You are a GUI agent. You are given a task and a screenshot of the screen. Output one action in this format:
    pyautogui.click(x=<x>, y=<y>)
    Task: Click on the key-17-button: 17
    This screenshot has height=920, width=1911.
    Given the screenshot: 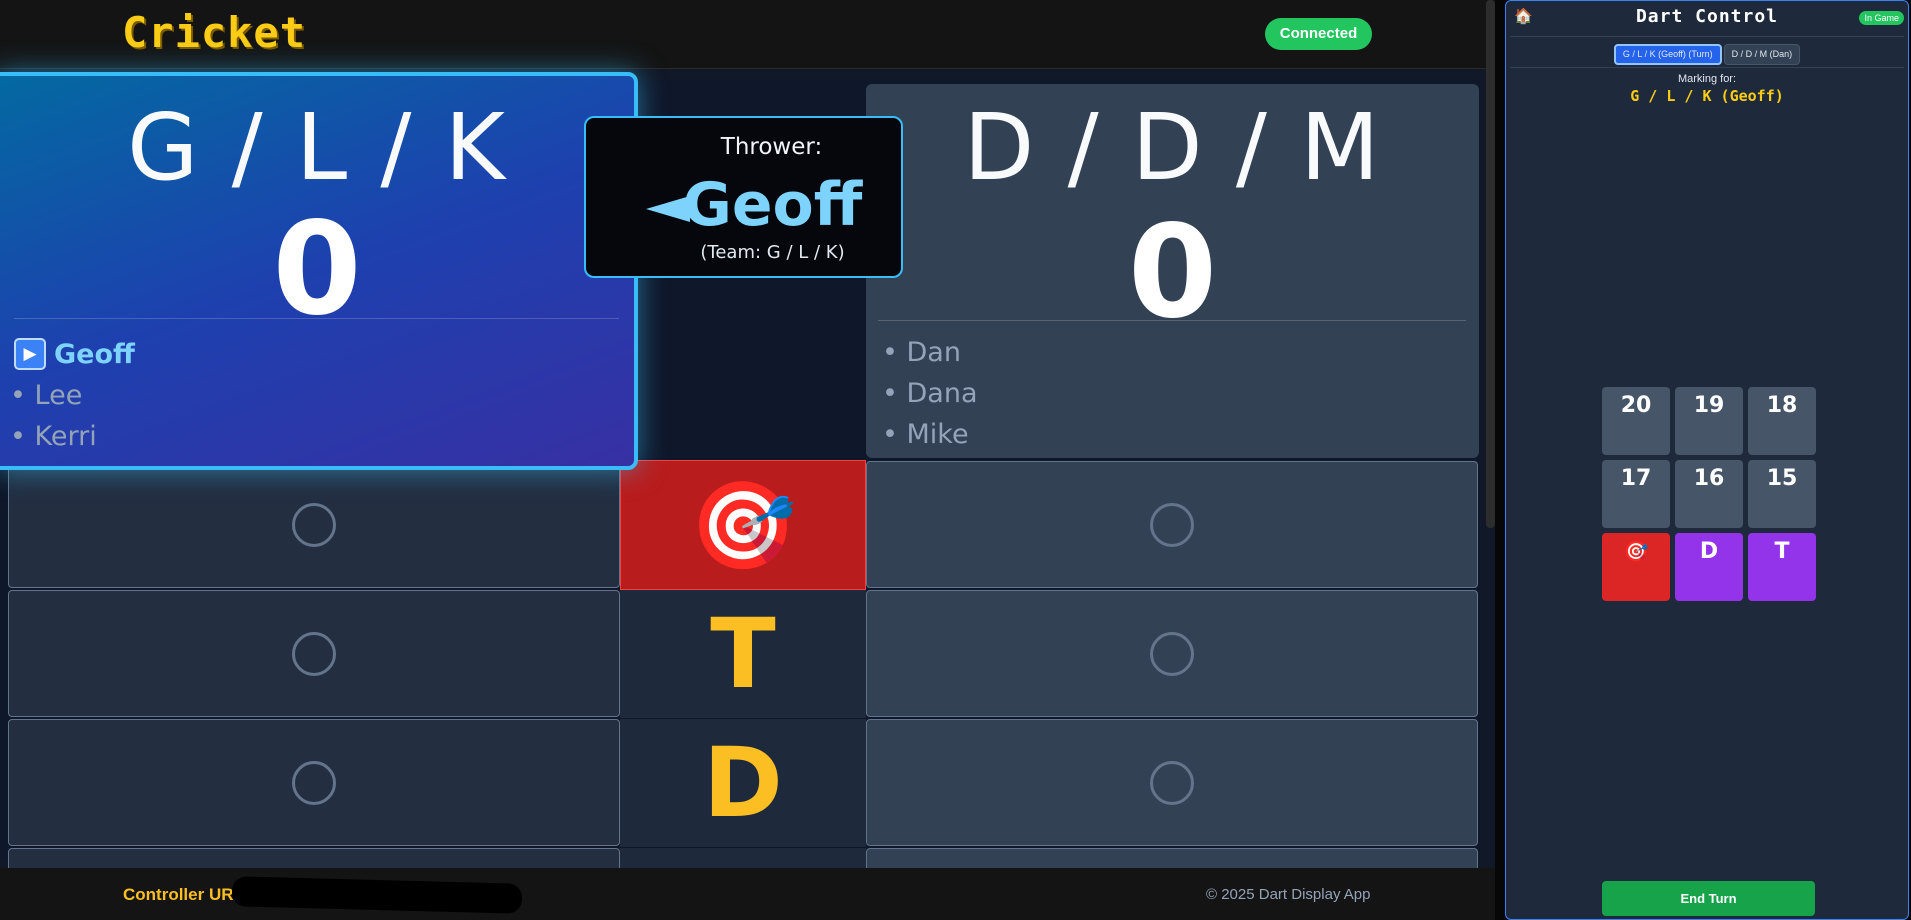 What is the action you would take?
    pyautogui.click(x=1636, y=494)
    